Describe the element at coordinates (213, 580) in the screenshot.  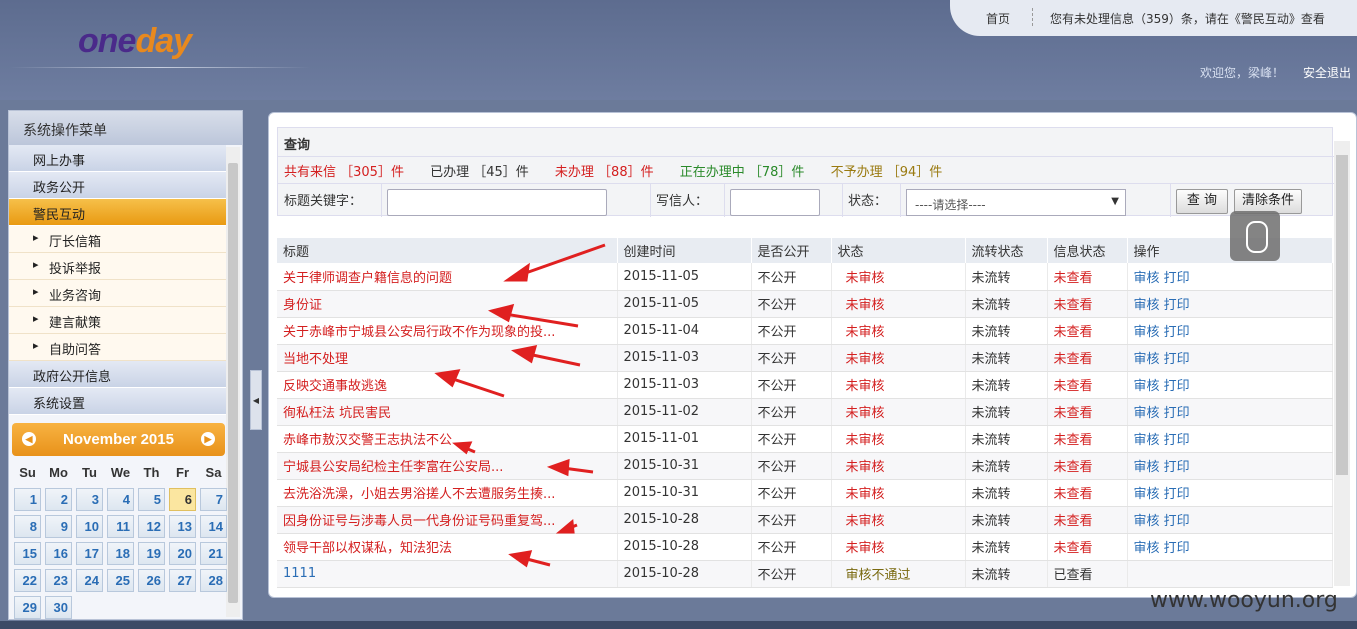
I see `calendar-day: 28` at that location.